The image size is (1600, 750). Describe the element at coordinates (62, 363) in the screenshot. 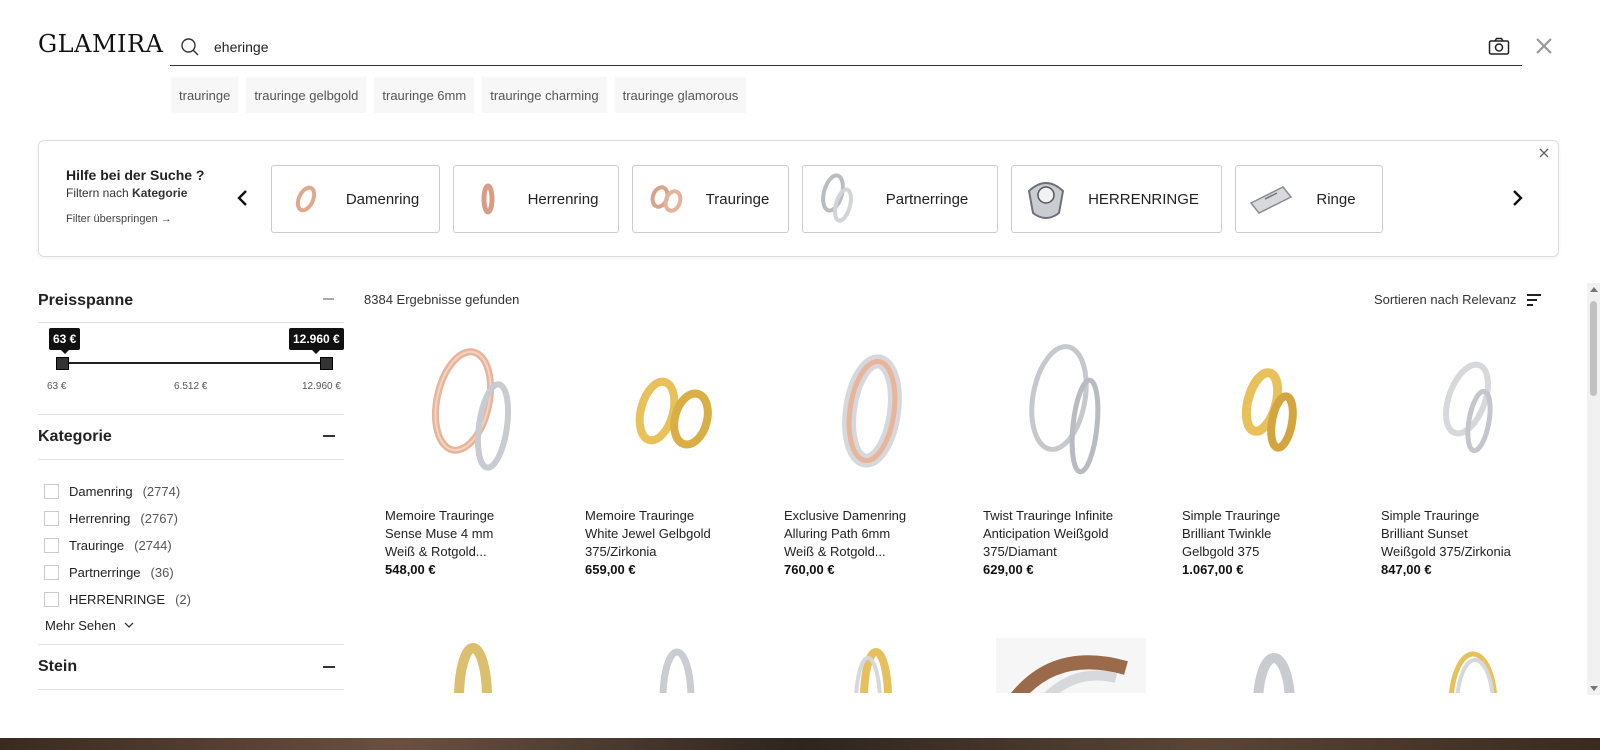

I see `price-slider-min-handle` at that location.